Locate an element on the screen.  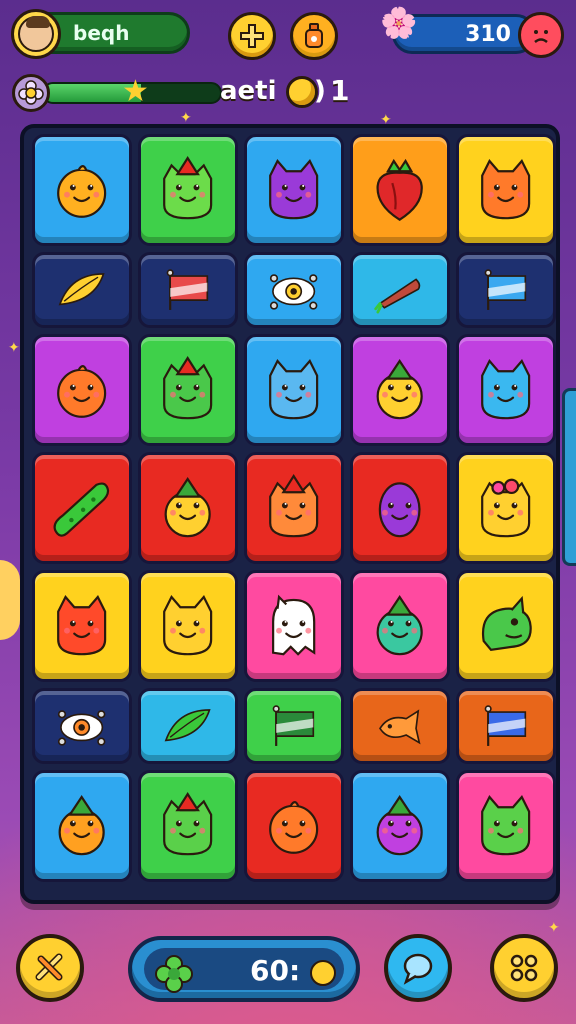
top-bar: beqh 310 🌸 is located at coordinates (288, 35).